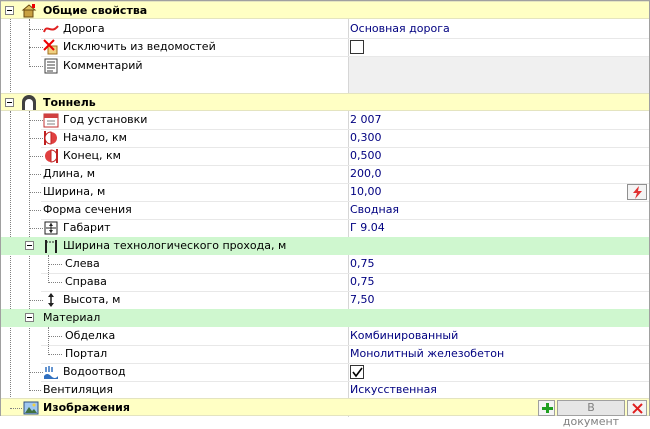 This screenshot has width=650, height=429. Describe the element at coordinates (51, 372) in the screenshot. I see `drainage-icon` at that location.